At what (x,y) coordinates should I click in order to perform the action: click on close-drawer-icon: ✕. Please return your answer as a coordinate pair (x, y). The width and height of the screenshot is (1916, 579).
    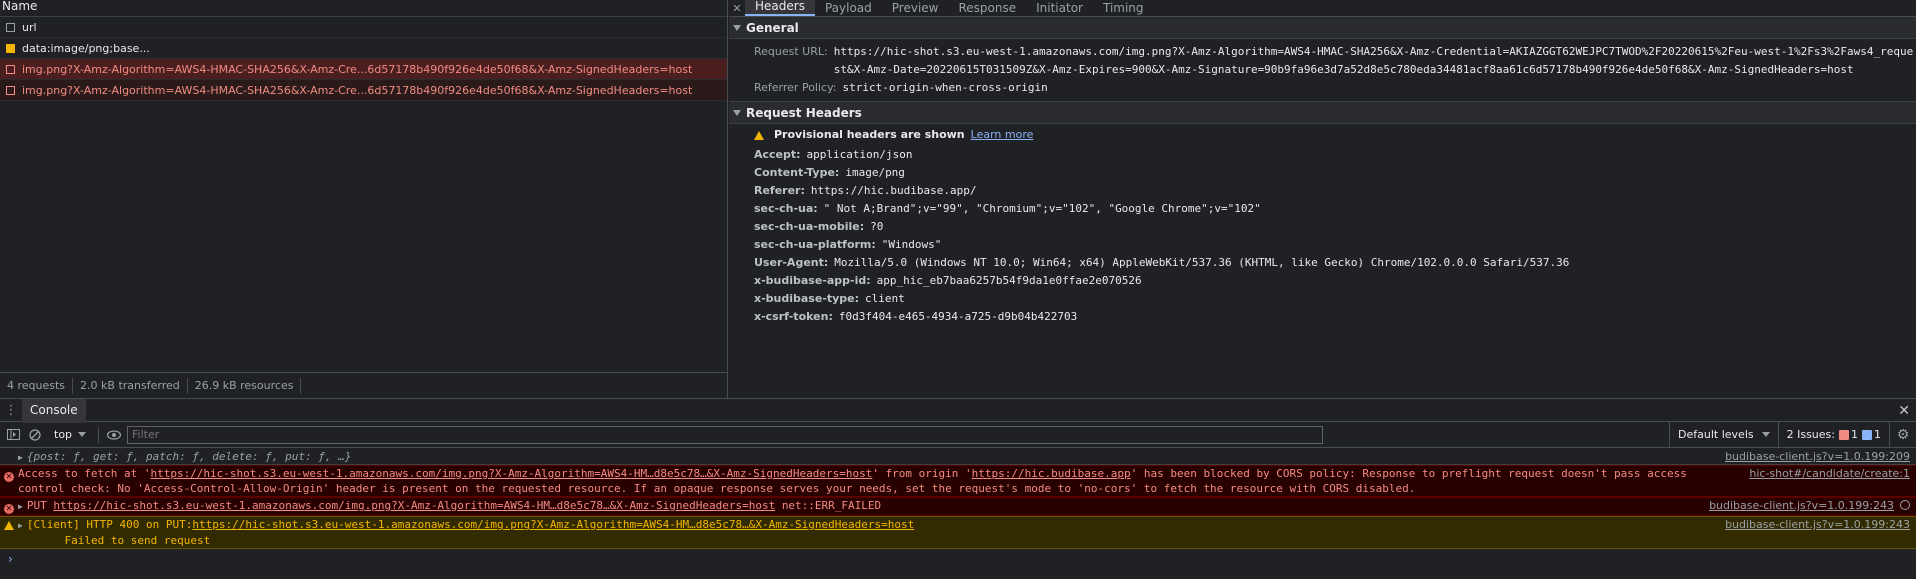
    Looking at the image, I should click on (1904, 411).